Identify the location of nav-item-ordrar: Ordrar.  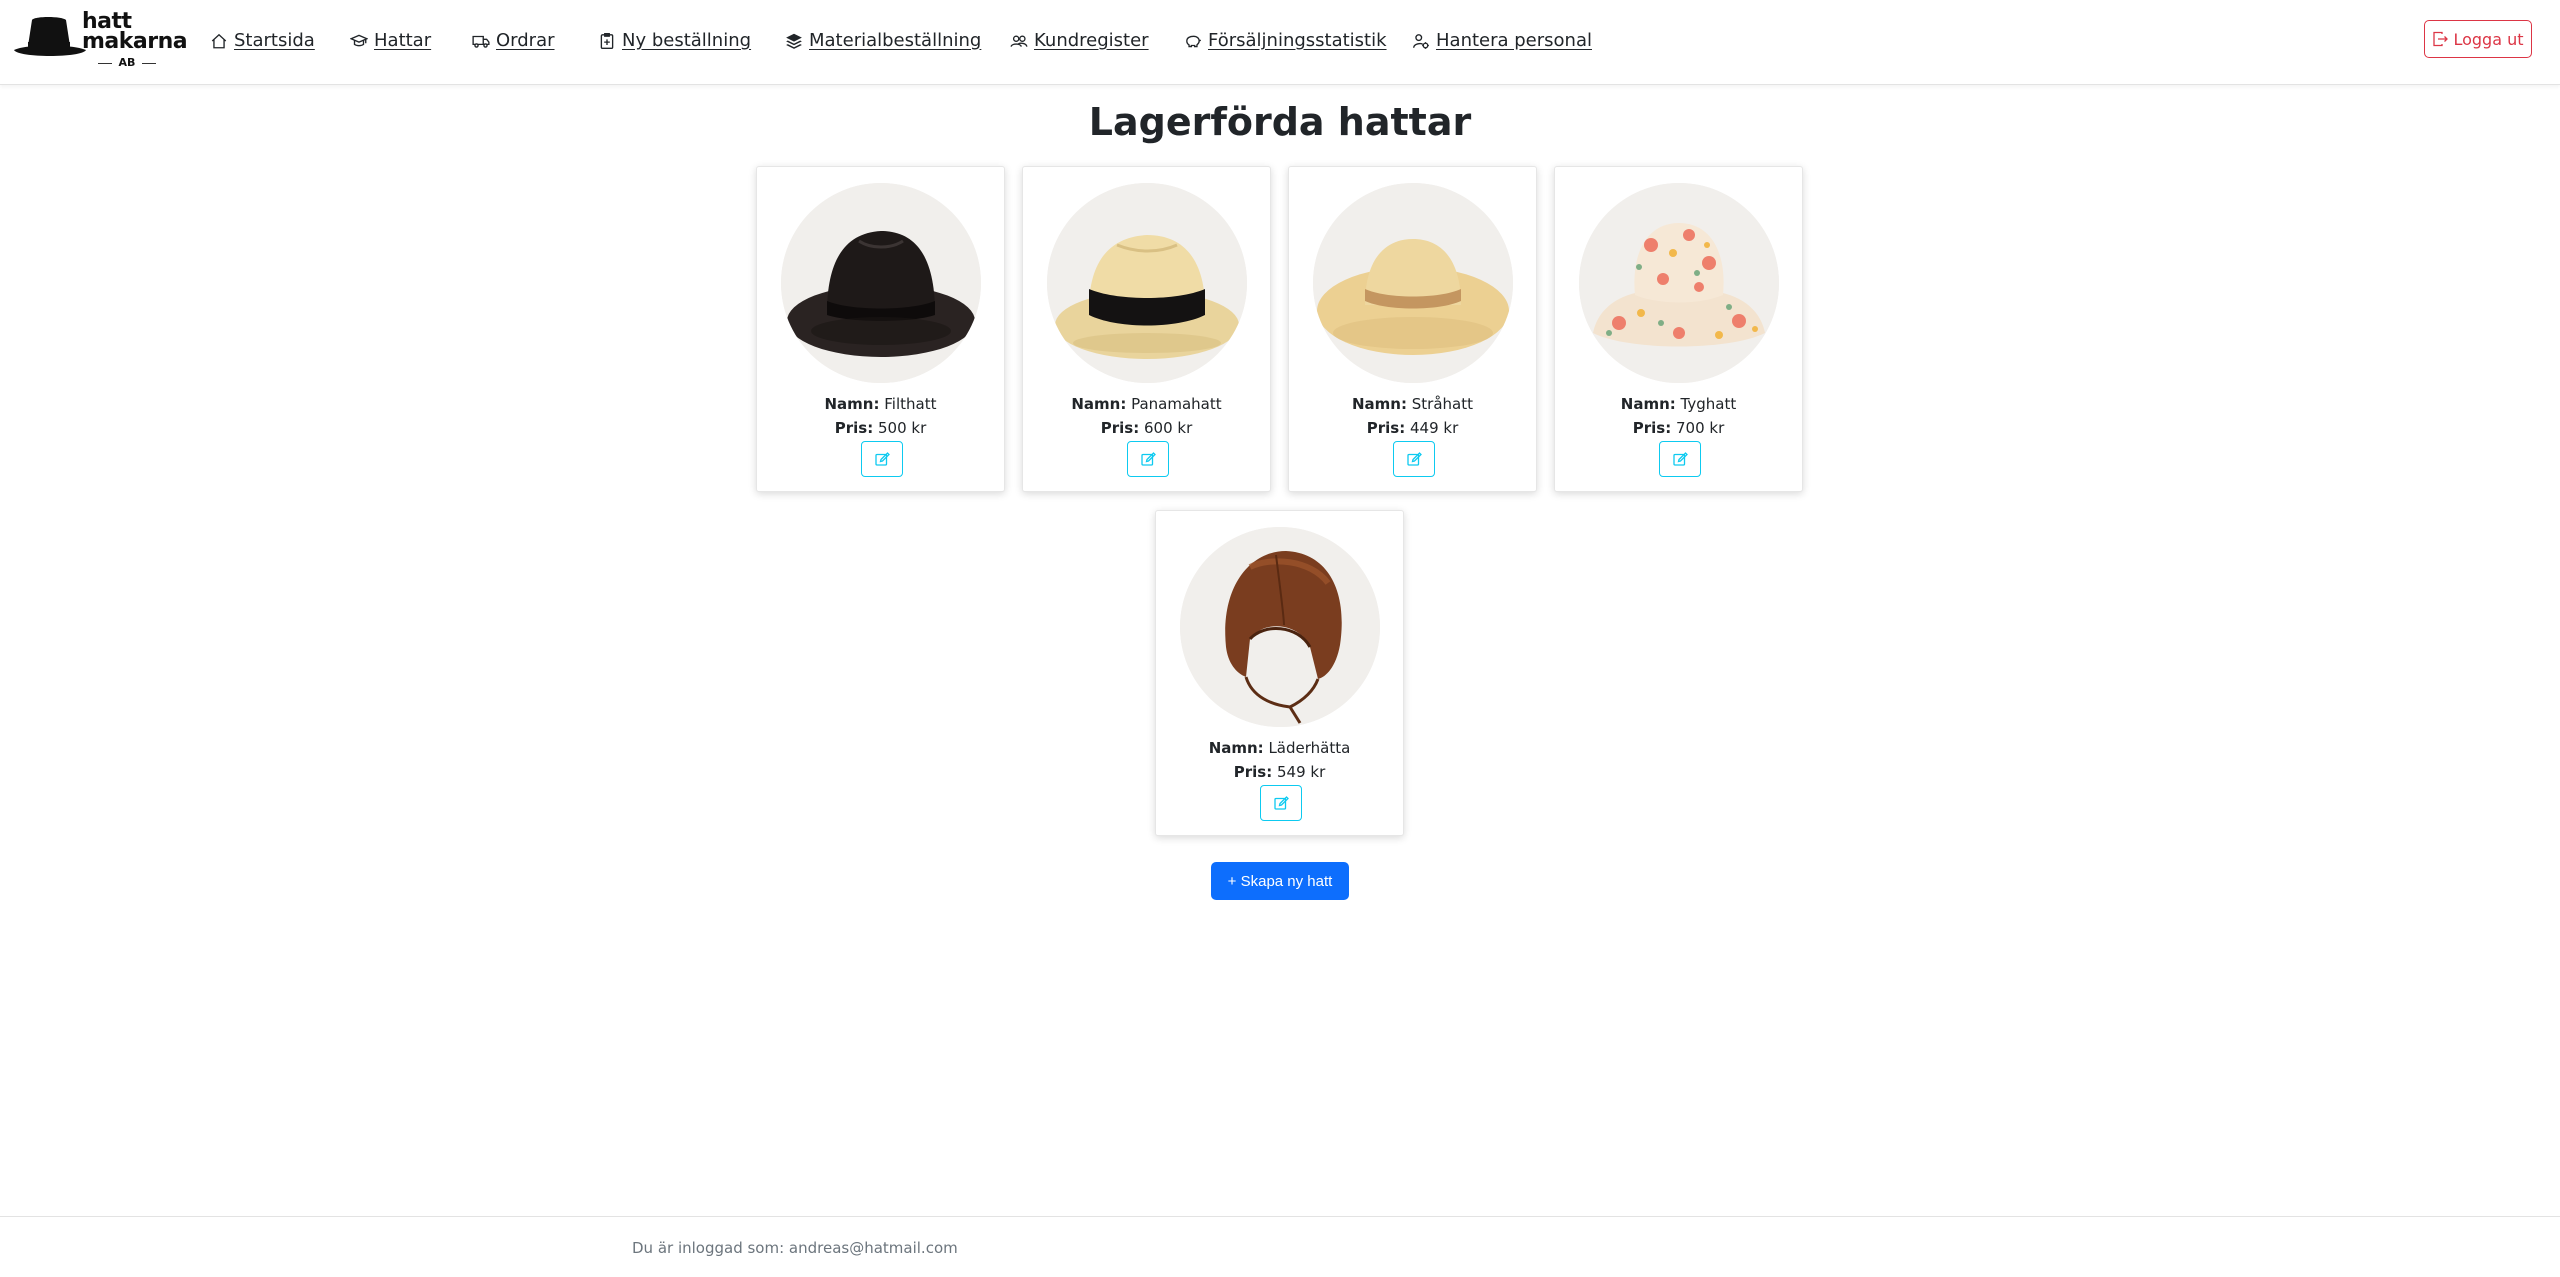
(513, 40).